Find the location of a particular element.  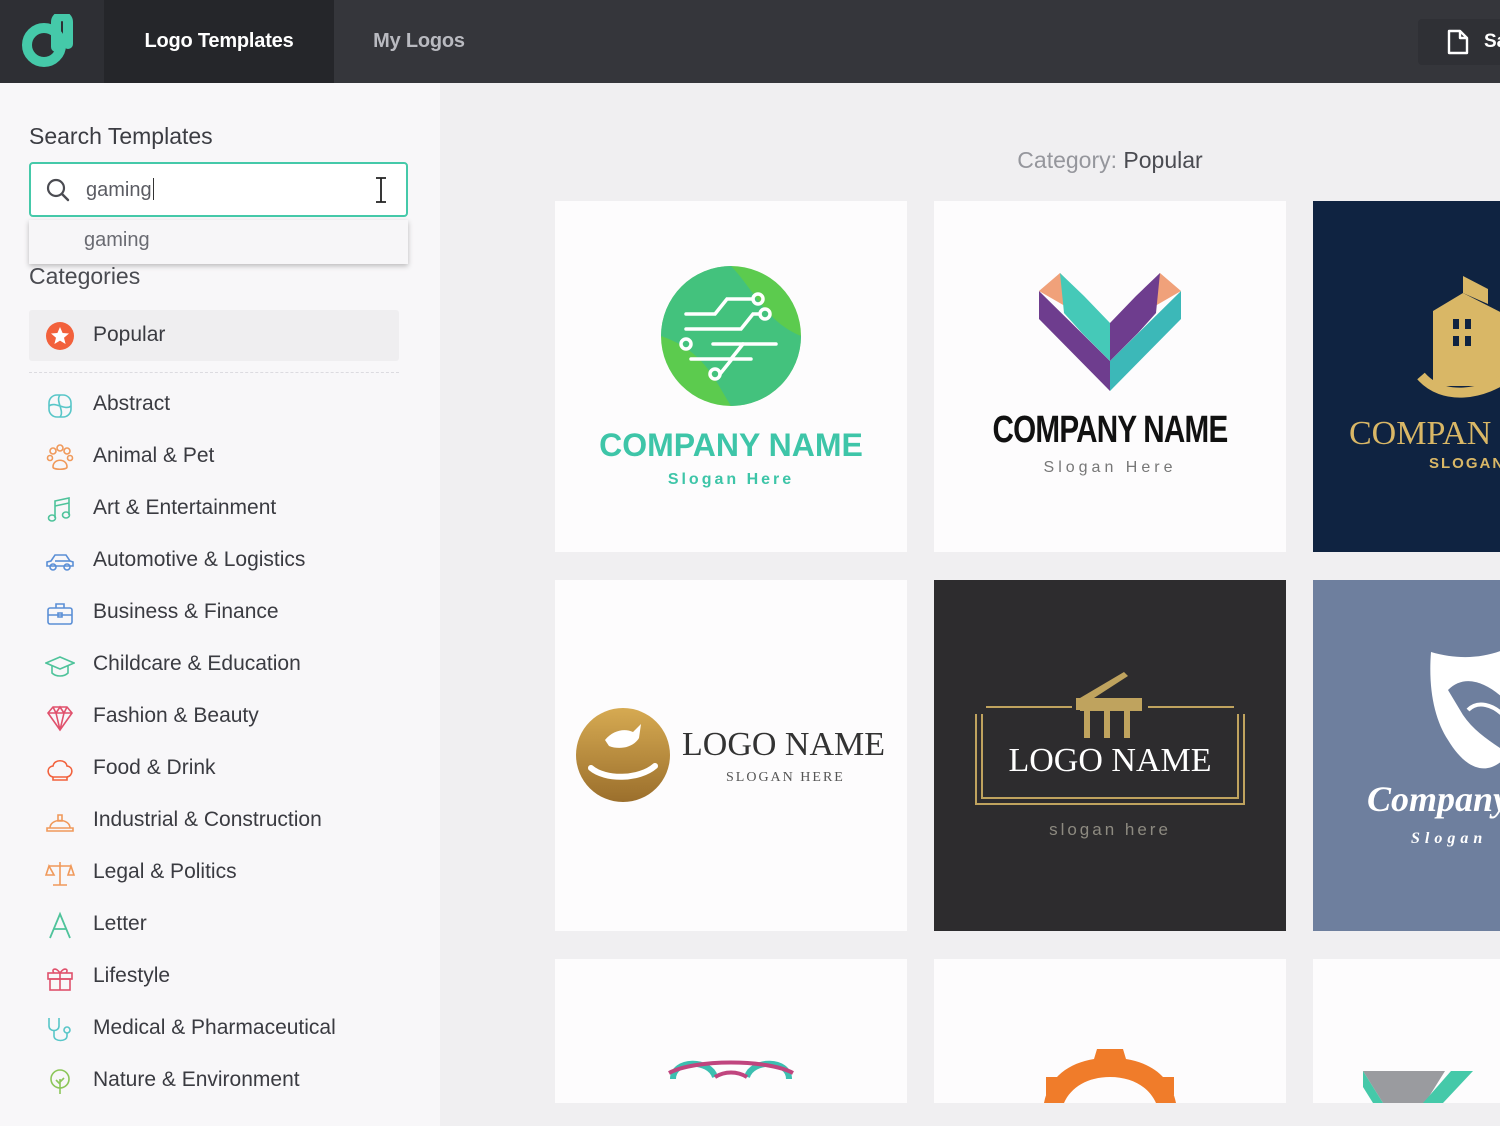

circuit-circle-logo is located at coordinates (731, 336).